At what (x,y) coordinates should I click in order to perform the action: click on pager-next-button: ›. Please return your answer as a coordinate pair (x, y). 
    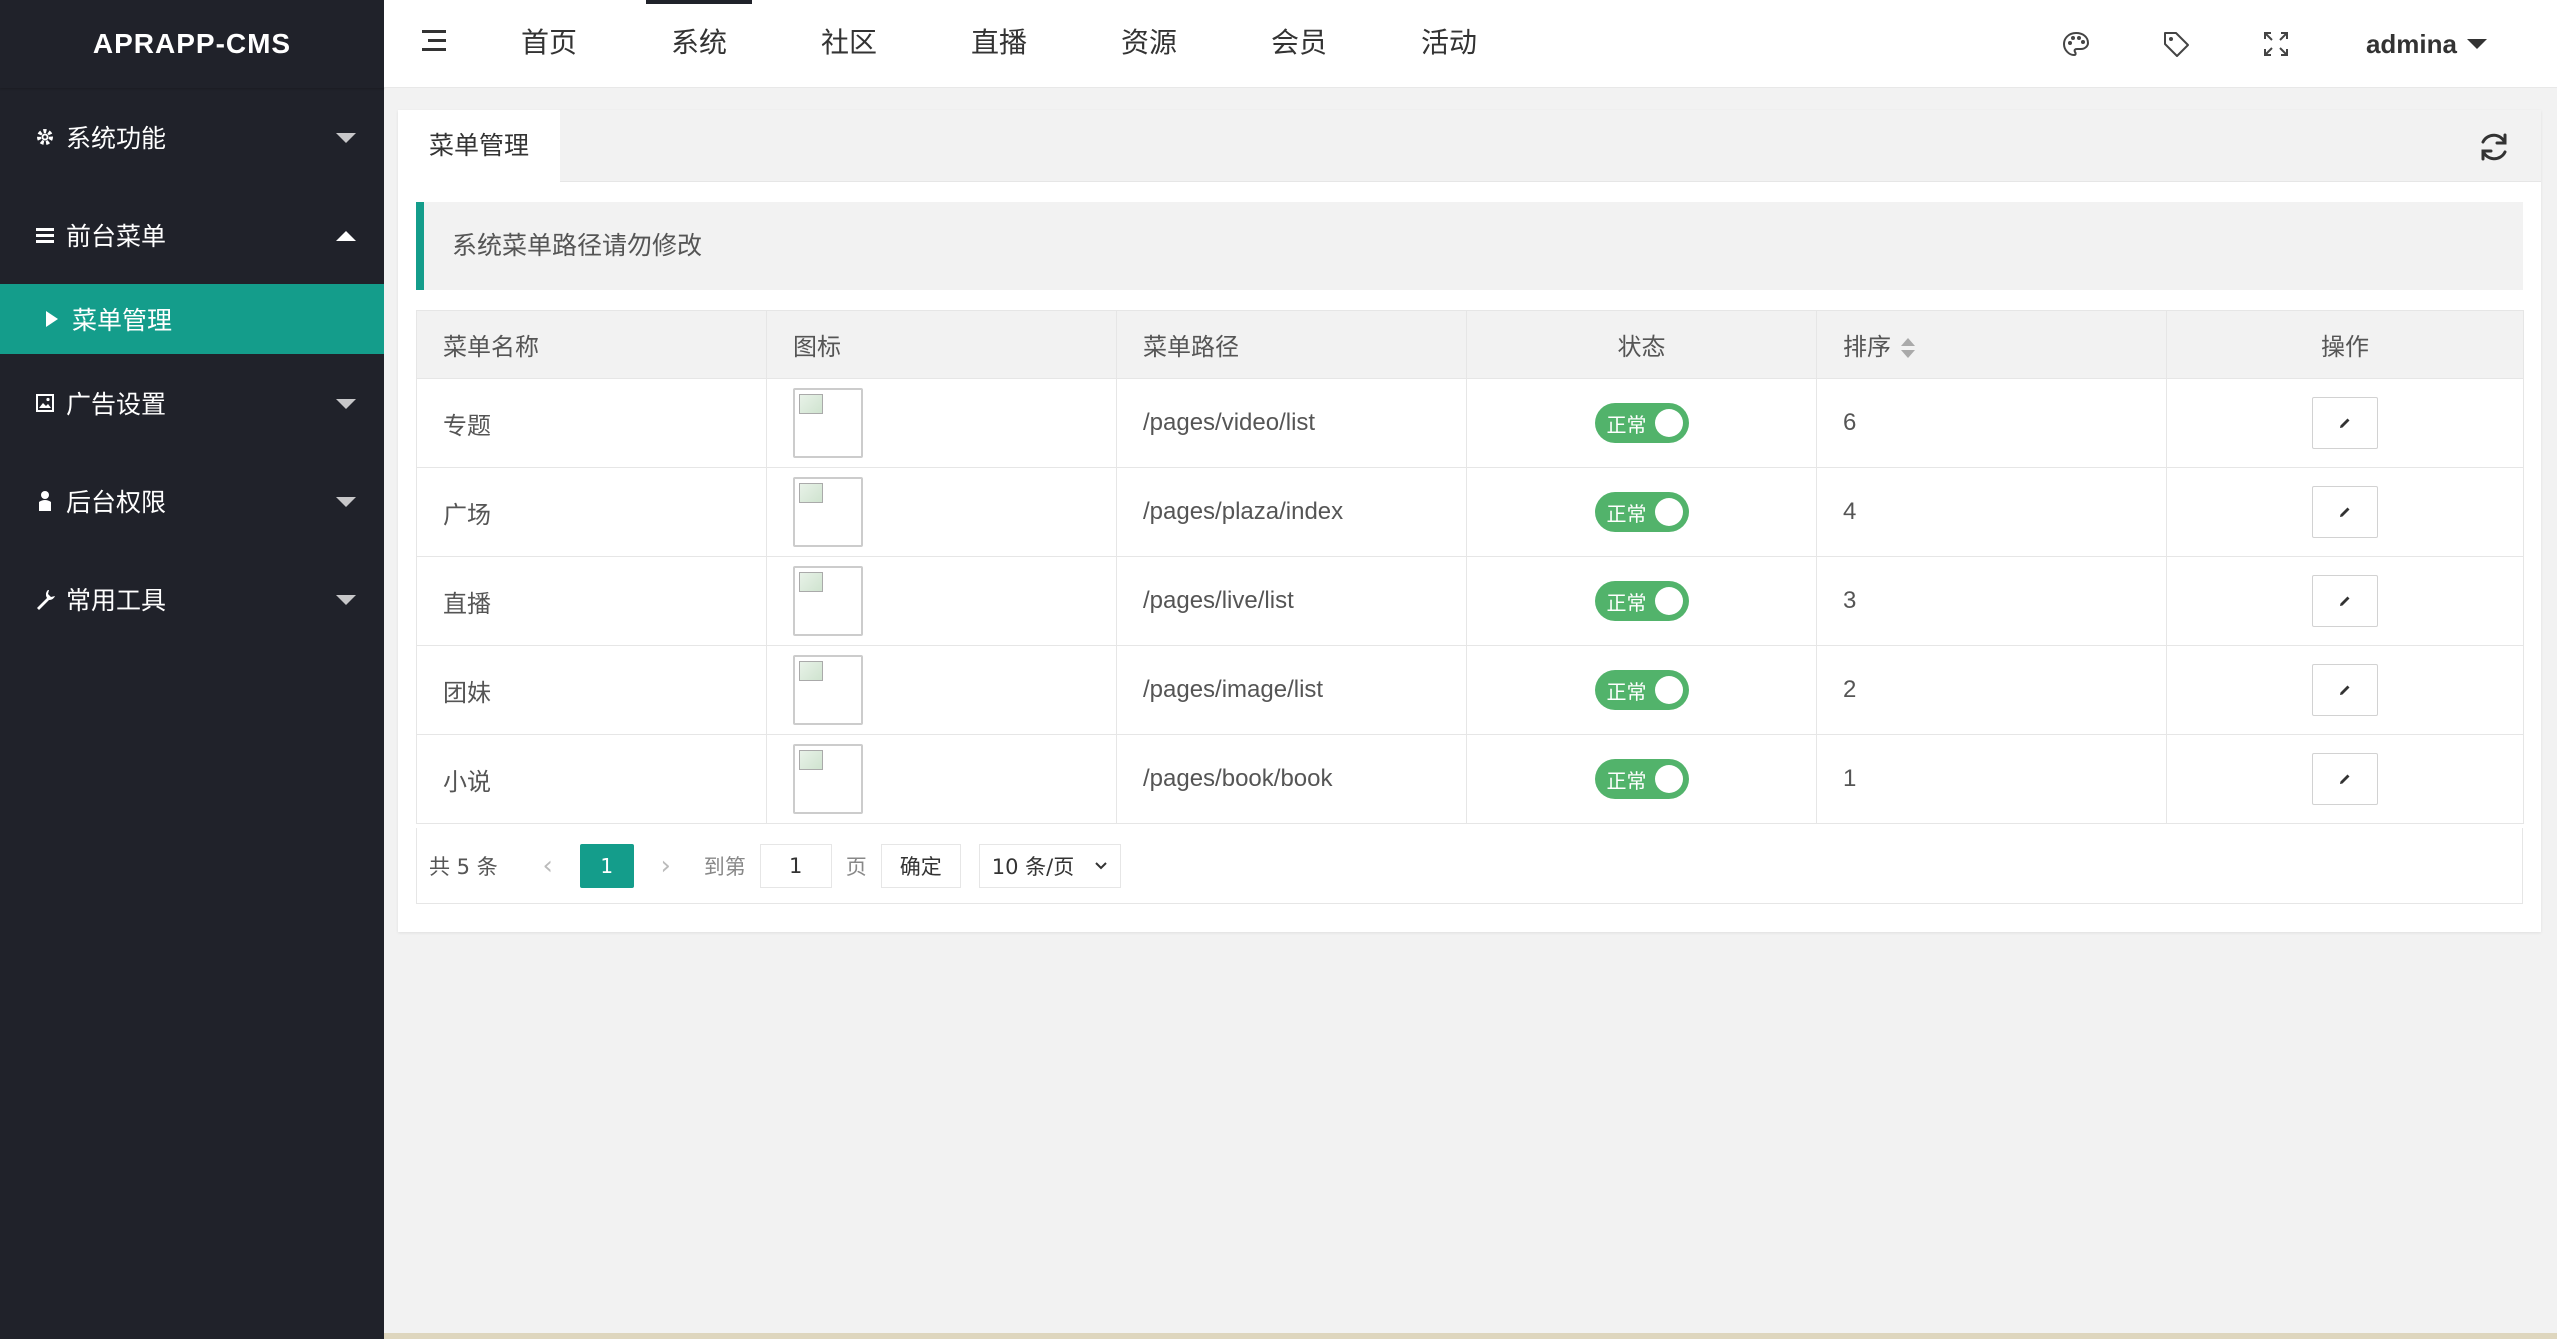
    Looking at the image, I should click on (666, 866).